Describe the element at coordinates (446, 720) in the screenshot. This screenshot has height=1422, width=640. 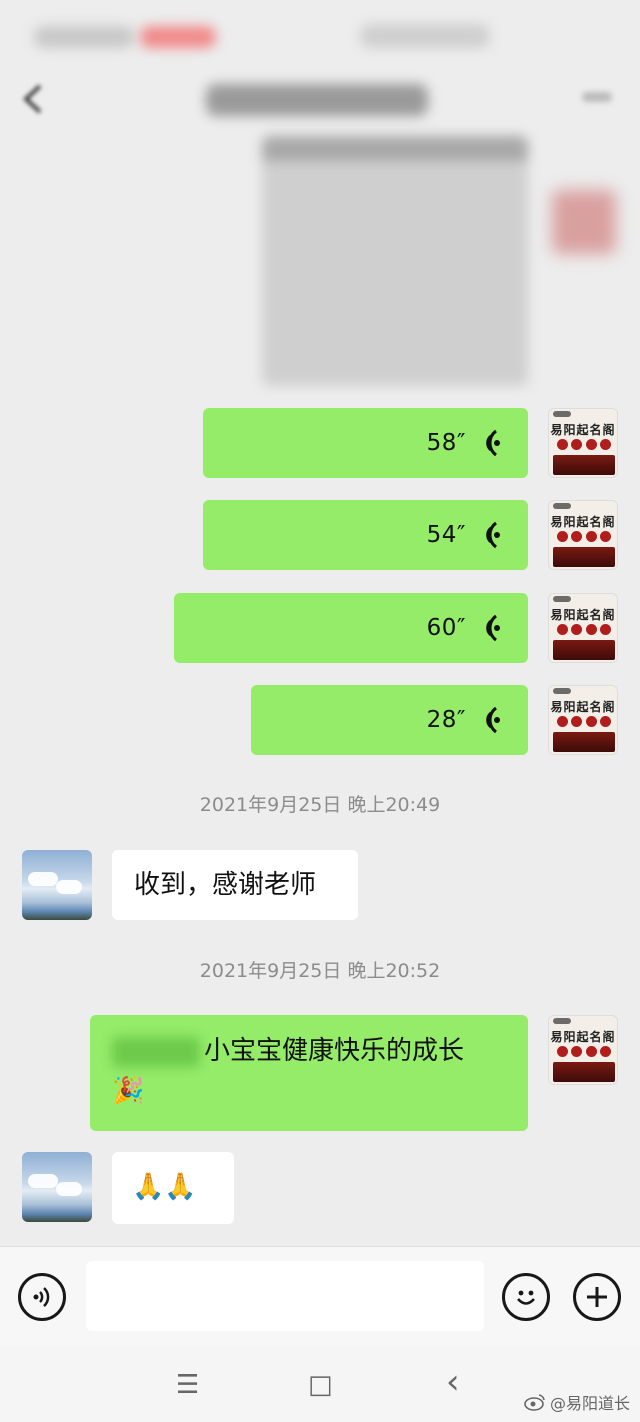
I see `voice-duration: 28″` at that location.